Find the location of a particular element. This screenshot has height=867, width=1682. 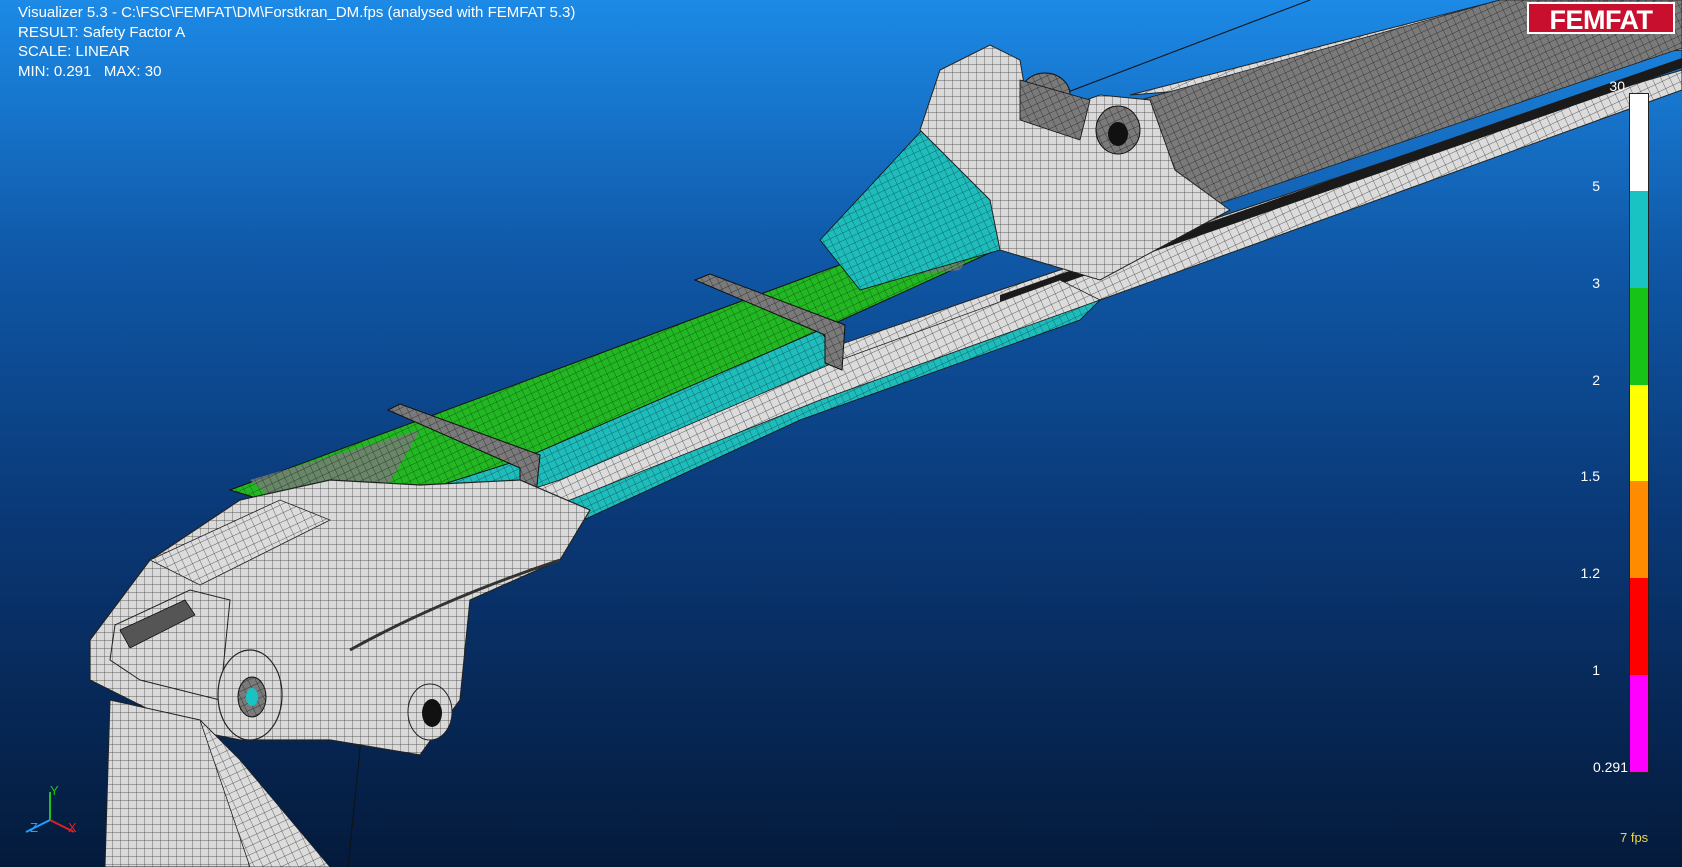

axis-z-label: Z is located at coordinates (34, 827).